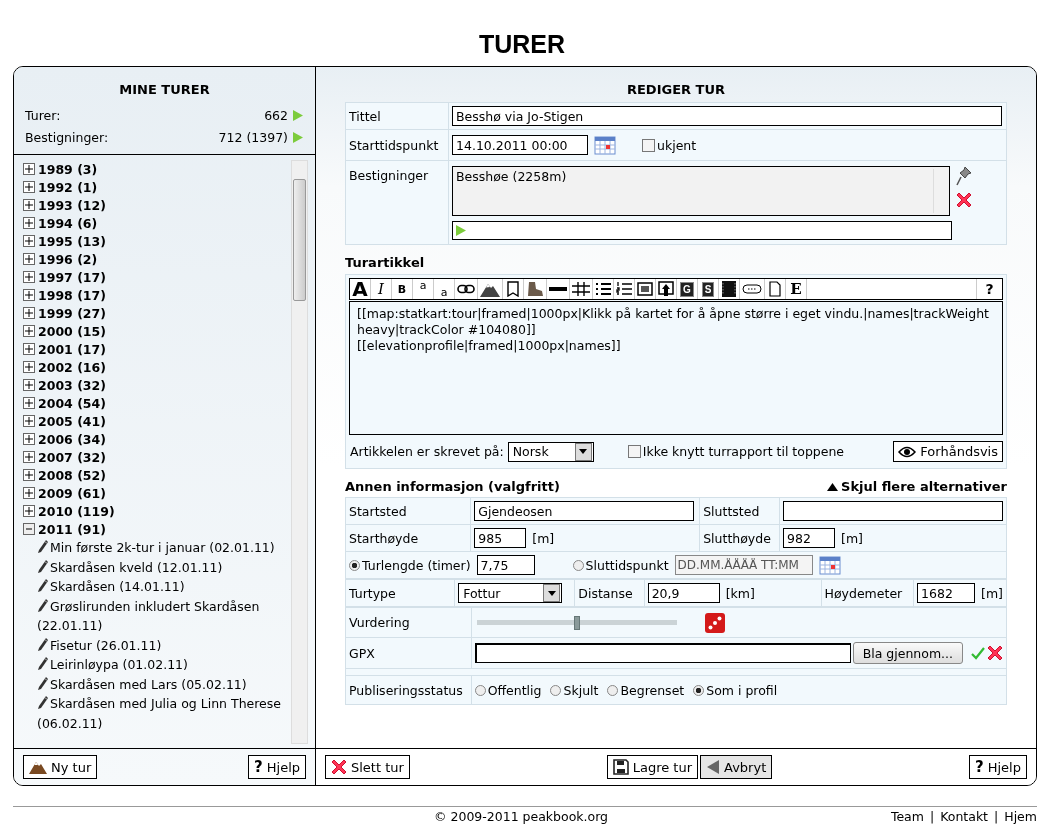  What do you see at coordinates (76, 511) in the screenshot?
I see `year-item: 2010 (119)` at bounding box center [76, 511].